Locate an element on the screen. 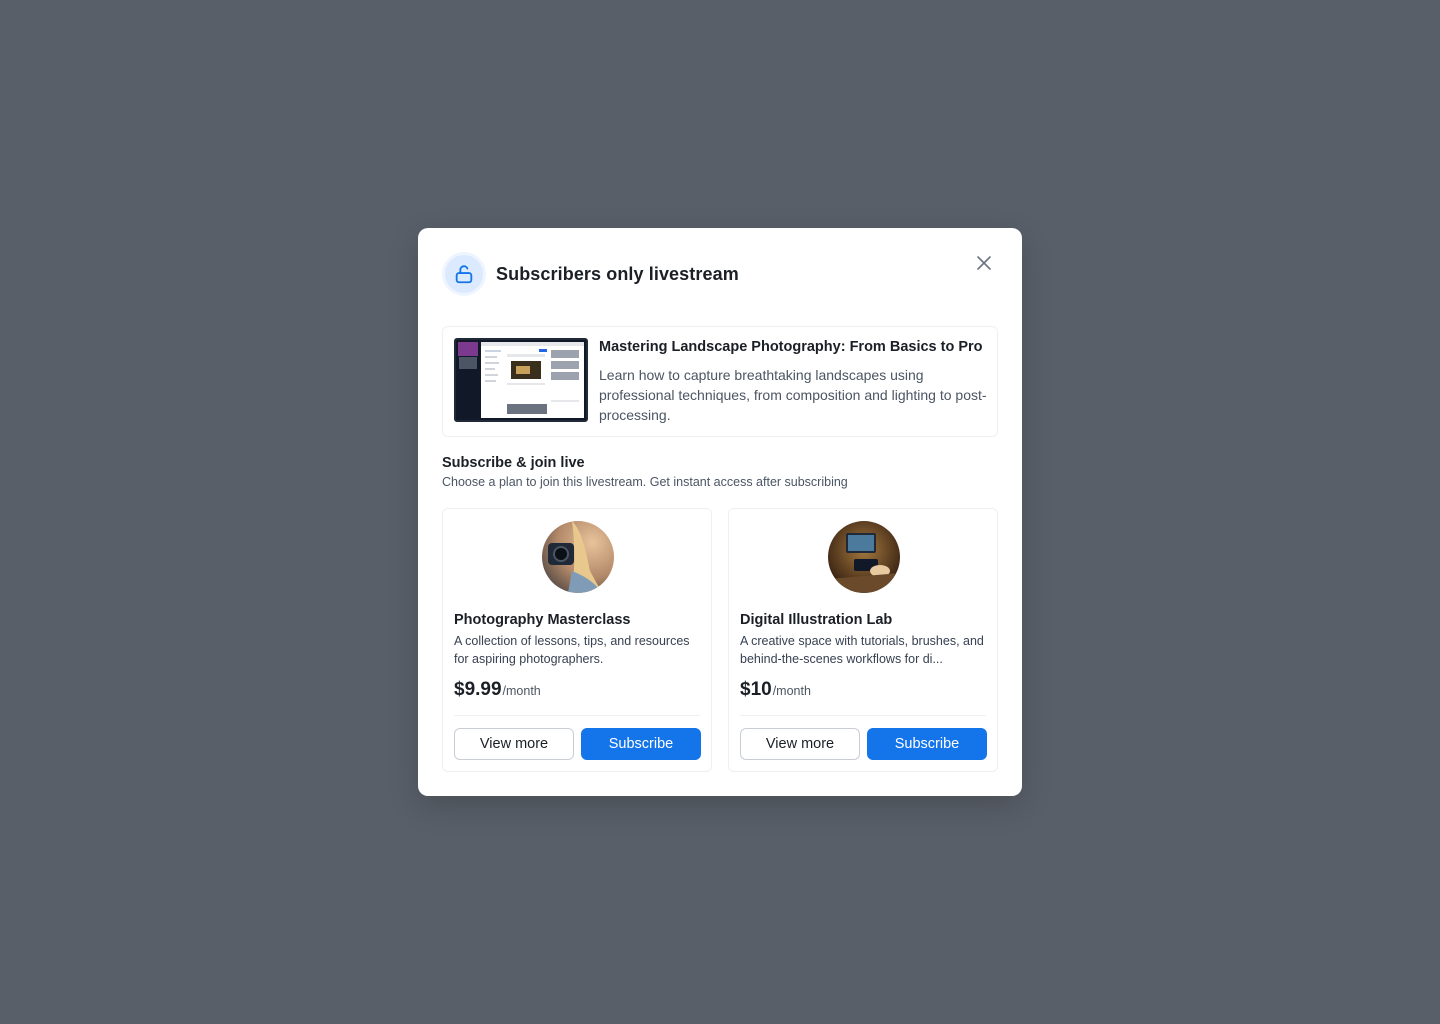  close-icon is located at coordinates (984, 263).